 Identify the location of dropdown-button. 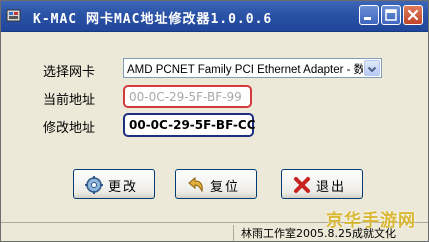
(372, 68).